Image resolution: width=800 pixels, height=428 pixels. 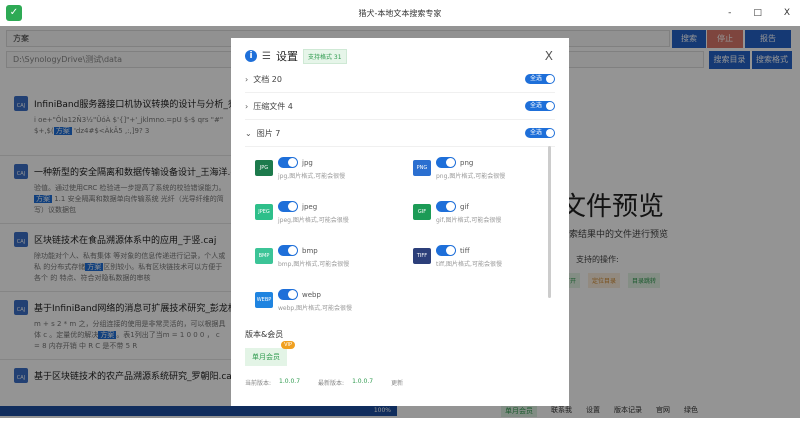 I want to click on tiff-icon: TIFF, so click(x=422, y=256).